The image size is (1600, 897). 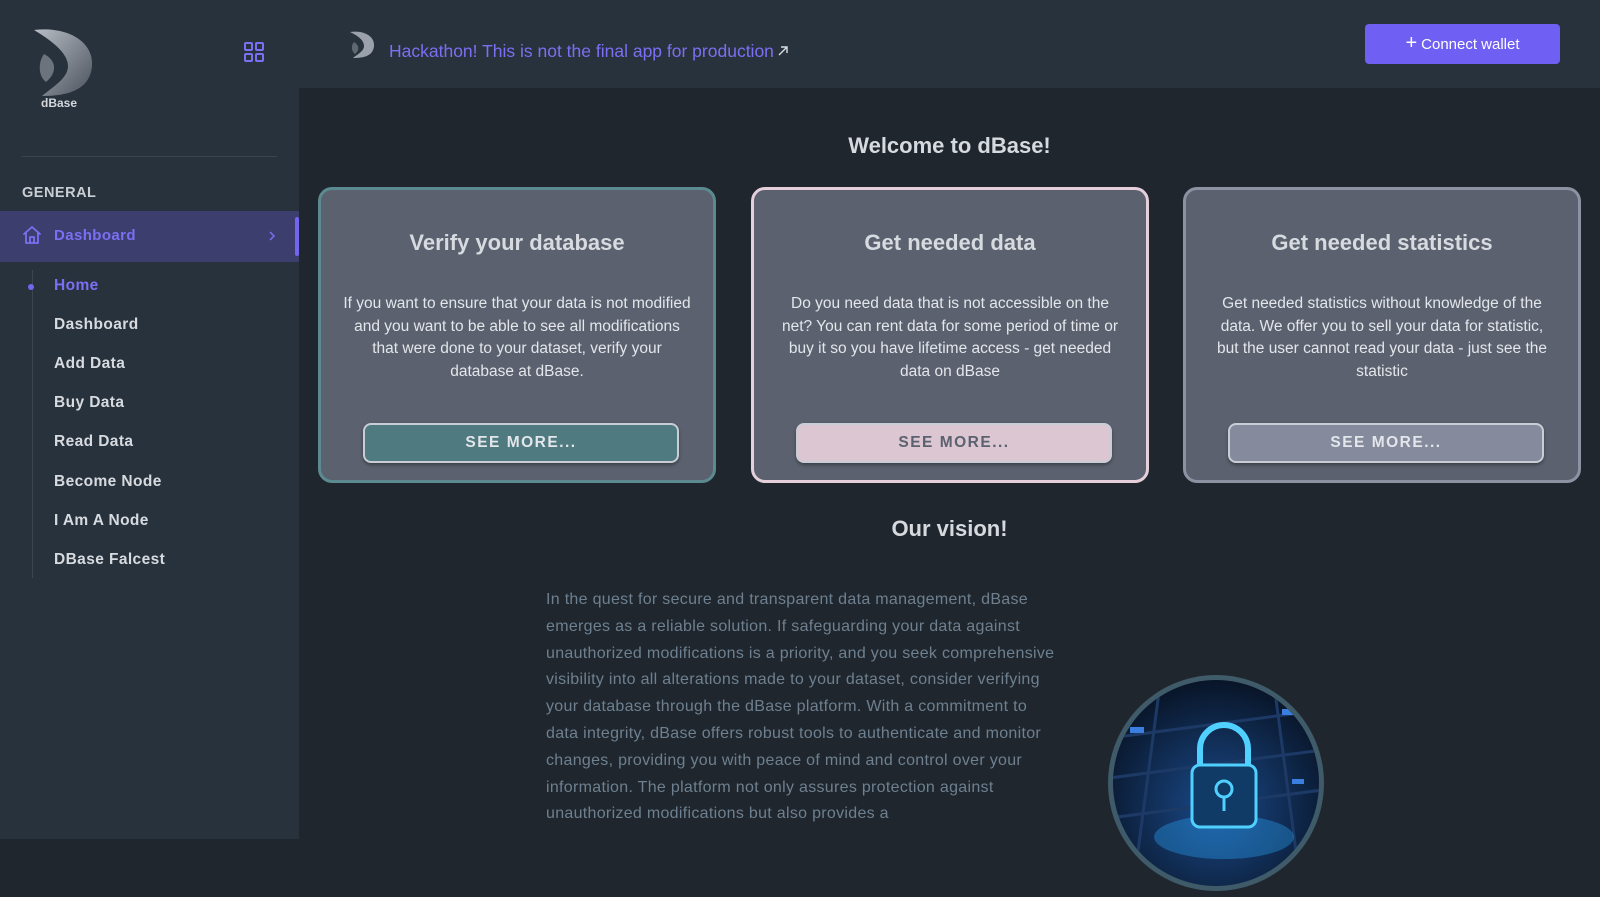 I want to click on sidebar-item-label: Dashboard, so click(x=95, y=235).